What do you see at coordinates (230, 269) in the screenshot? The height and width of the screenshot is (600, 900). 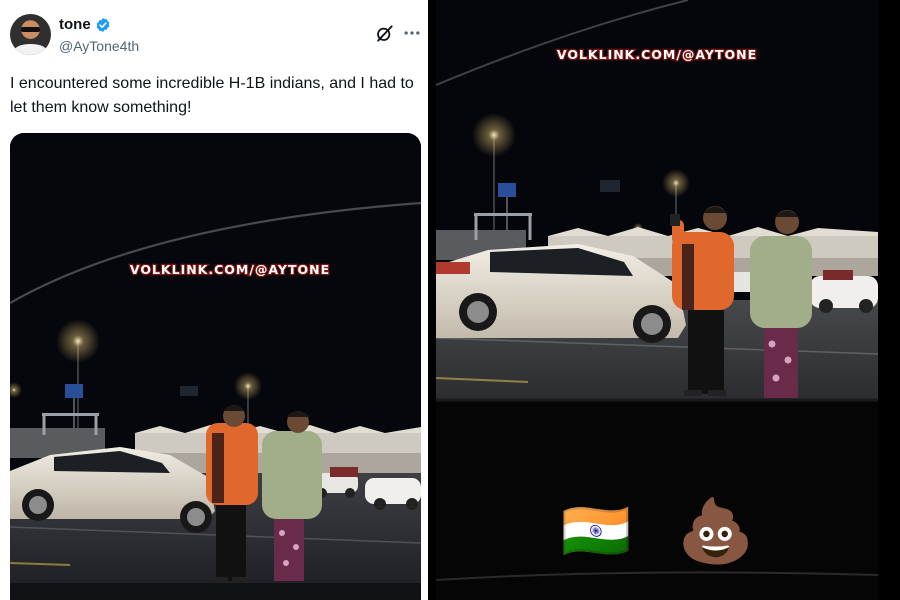 I see `media-watermark: VOLKLINK.COM/@AYTONE` at bounding box center [230, 269].